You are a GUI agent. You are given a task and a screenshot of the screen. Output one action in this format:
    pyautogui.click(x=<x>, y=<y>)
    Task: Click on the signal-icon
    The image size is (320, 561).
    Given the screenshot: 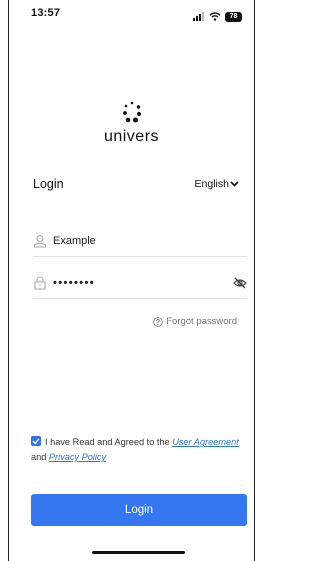 What is the action you would take?
    pyautogui.click(x=199, y=17)
    